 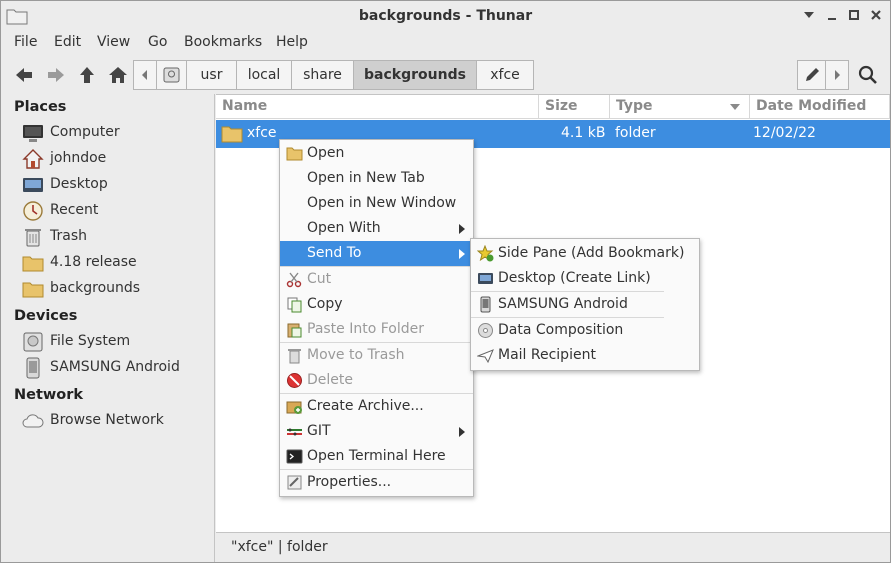 What do you see at coordinates (485, 253) in the screenshot?
I see `bookmark-add-icon` at bounding box center [485, 253].